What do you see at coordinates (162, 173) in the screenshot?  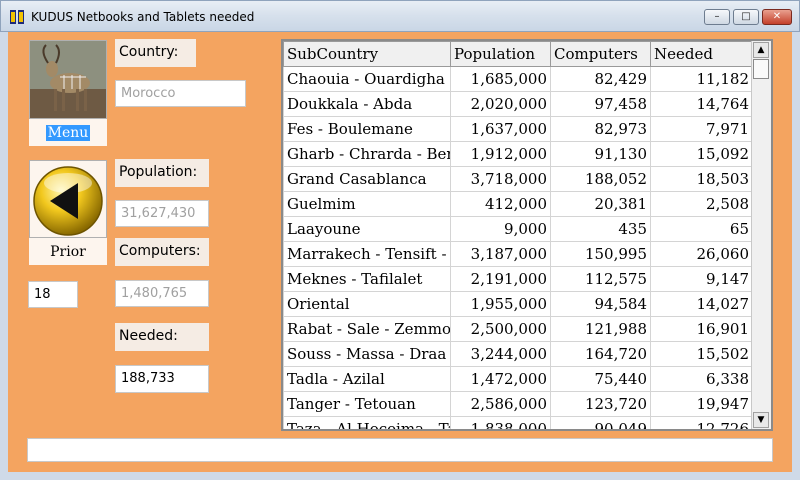 I see `population-label: Population:` at bounding box center [162, 173].